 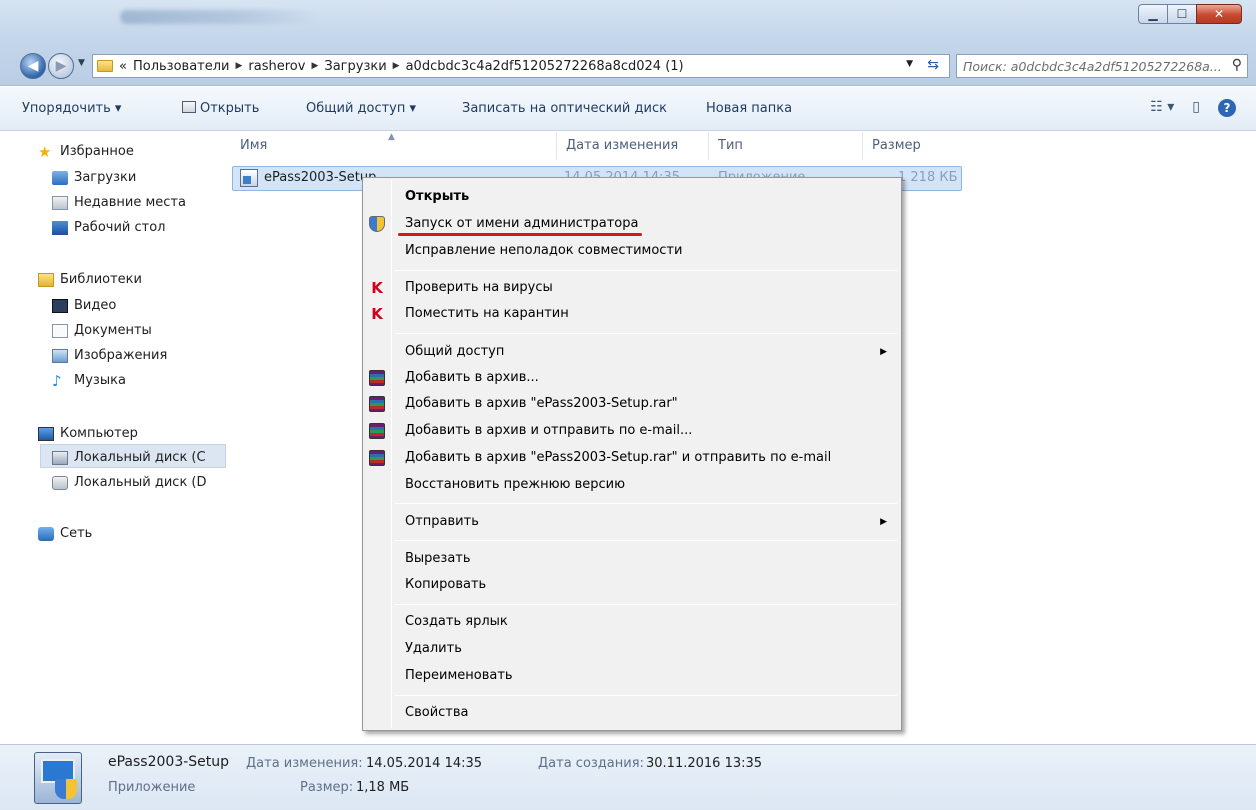 I want to click on view-options-icon: ☷ ▾, so click(x=1162, y=108).